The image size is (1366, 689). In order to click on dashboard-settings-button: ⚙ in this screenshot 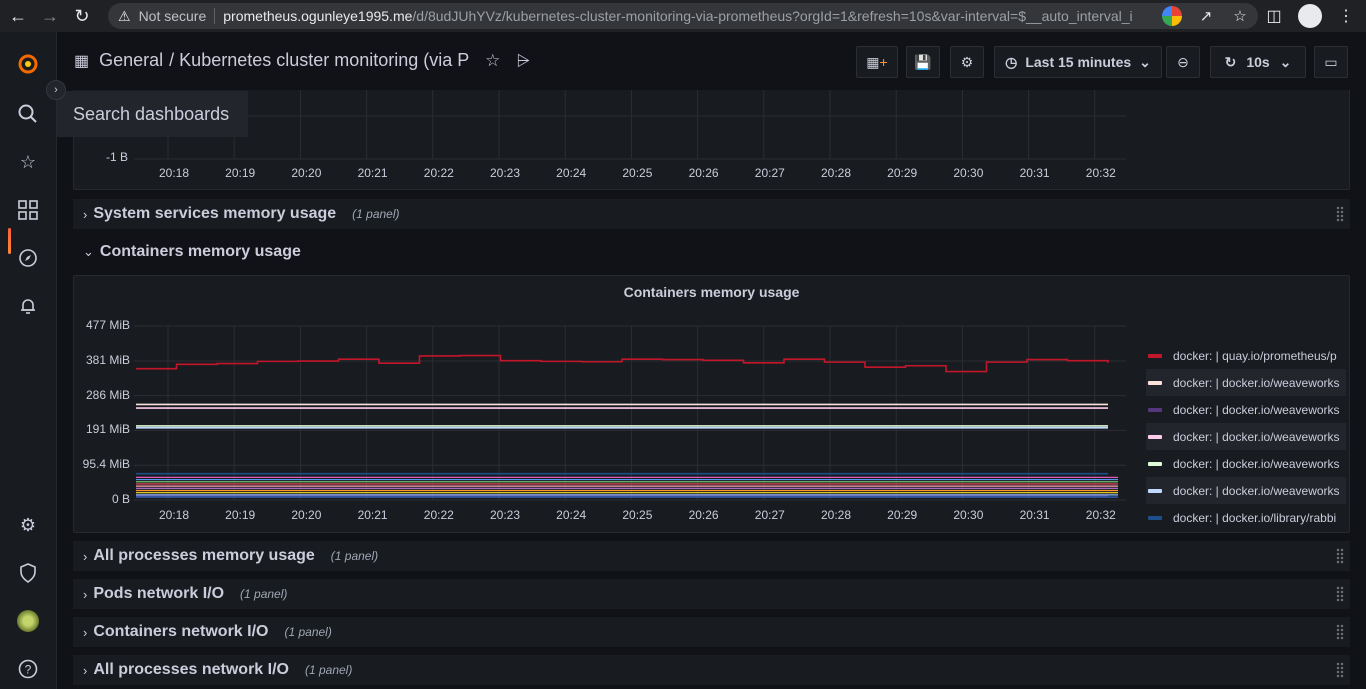, I will do `click(967, 62)`.